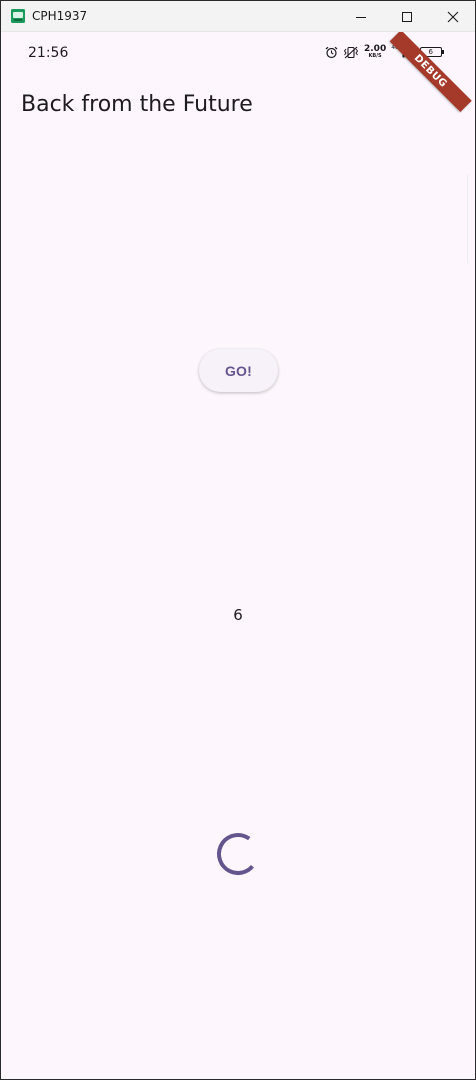  I want to click on battery-level: 6, so click(430, 52).